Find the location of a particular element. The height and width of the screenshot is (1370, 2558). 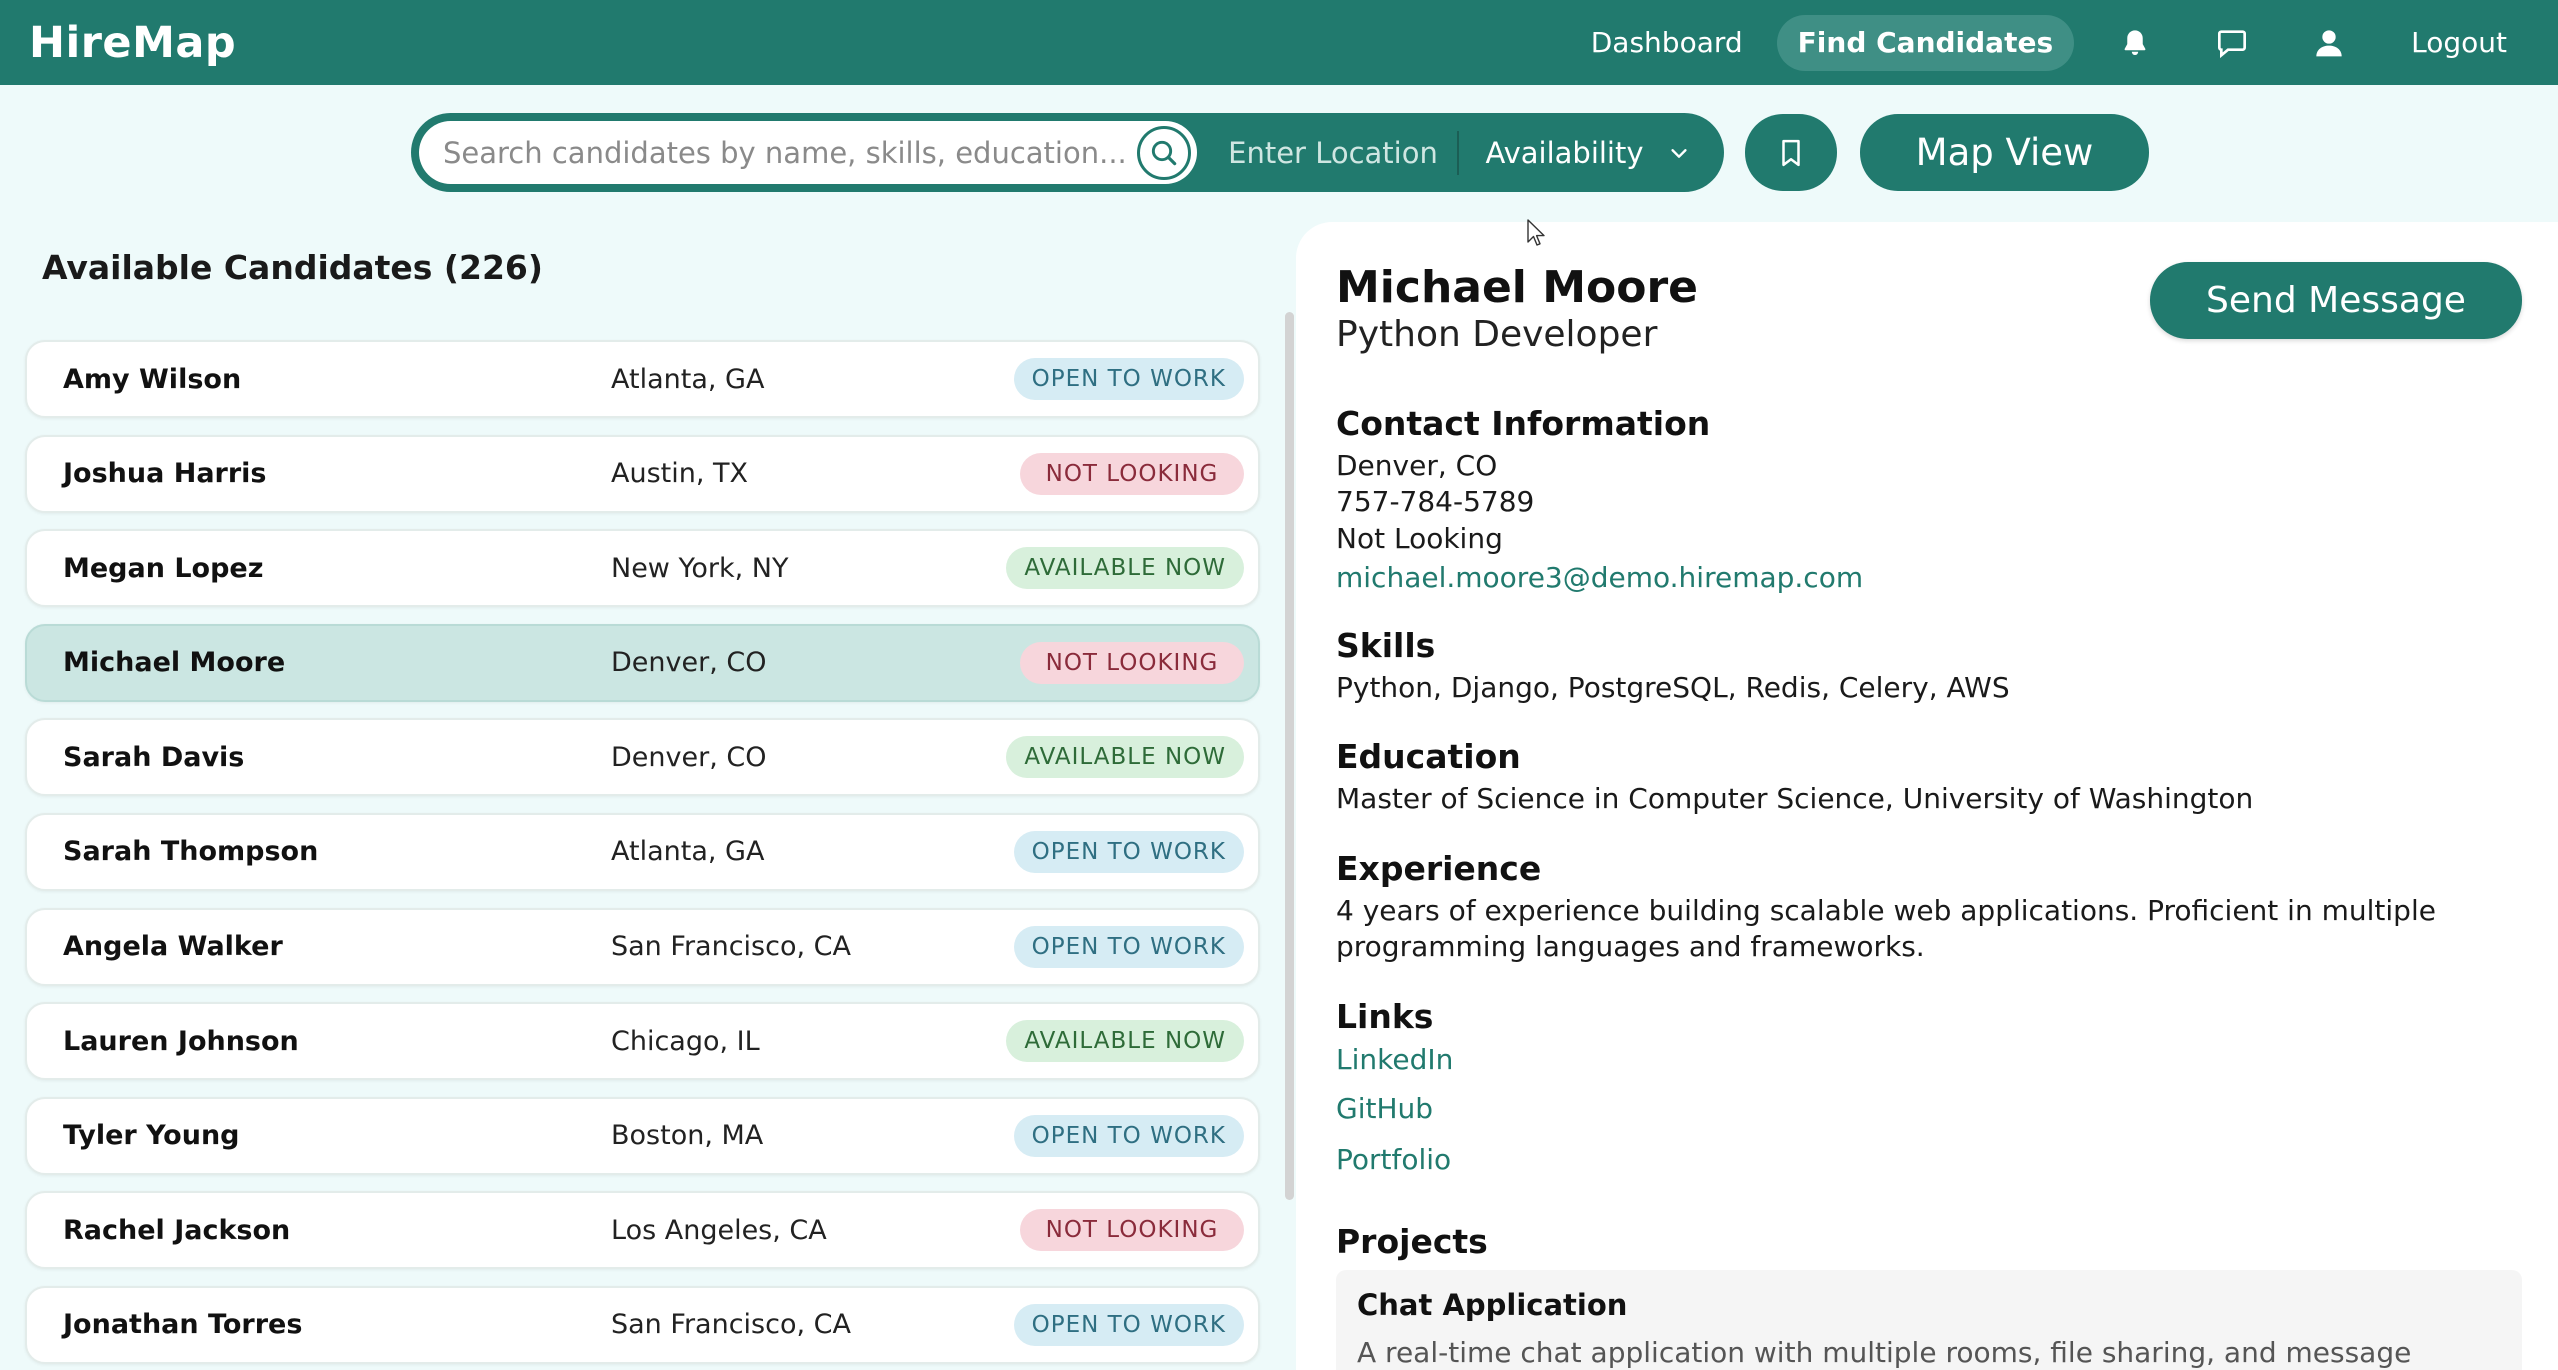

candidate-name: Rachel Jackson is located at coordinates (177, 1230).